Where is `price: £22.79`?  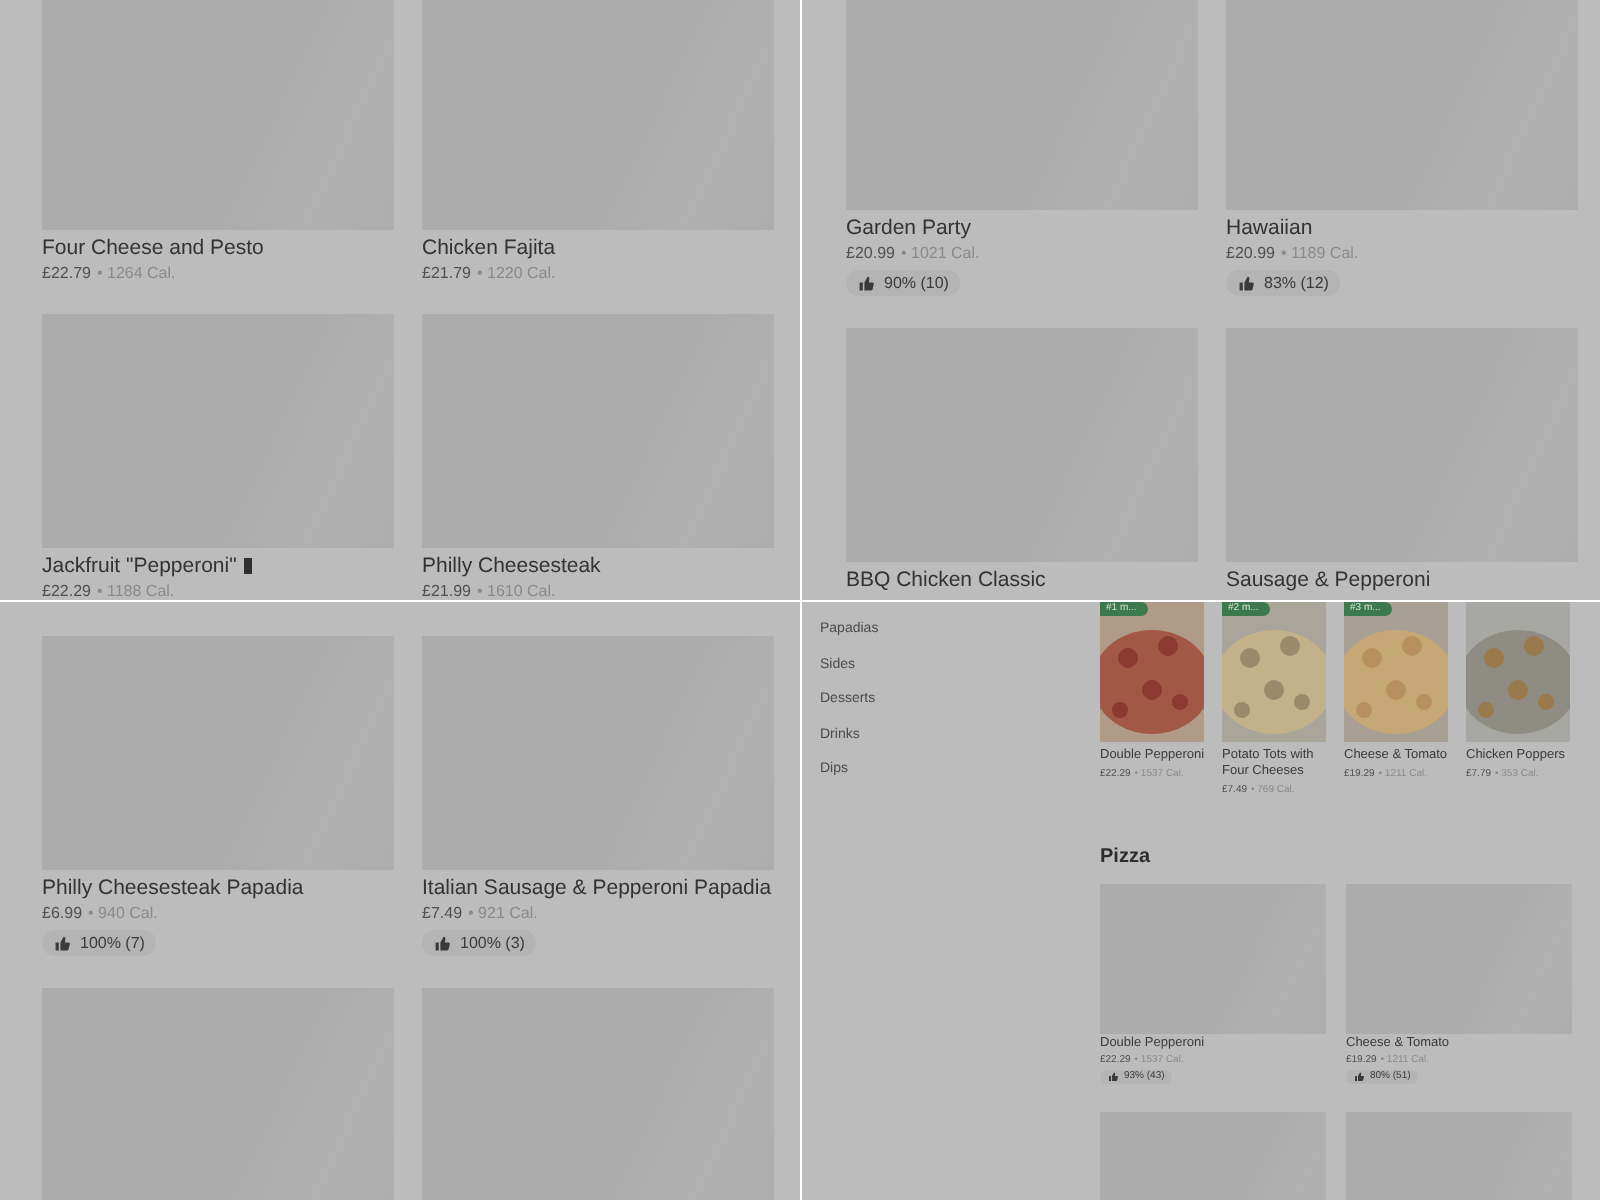
price: £22.79 is located at coordinates (66, 274).